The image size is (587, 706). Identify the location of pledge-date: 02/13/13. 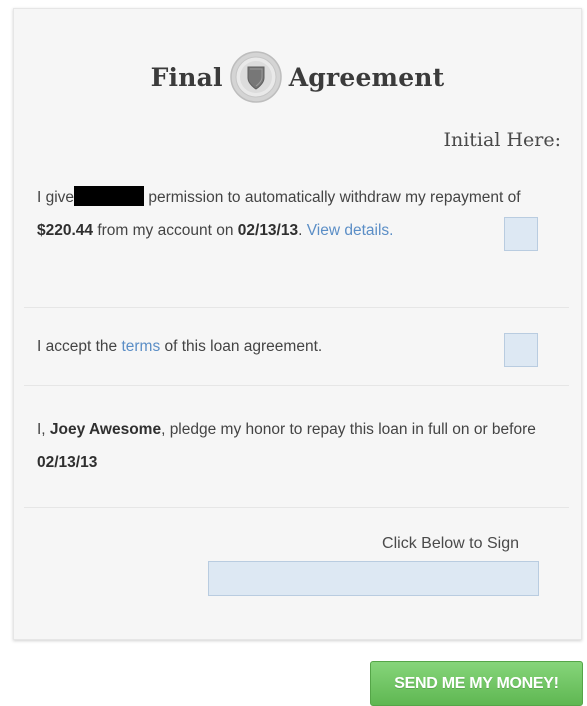
(67, 462).